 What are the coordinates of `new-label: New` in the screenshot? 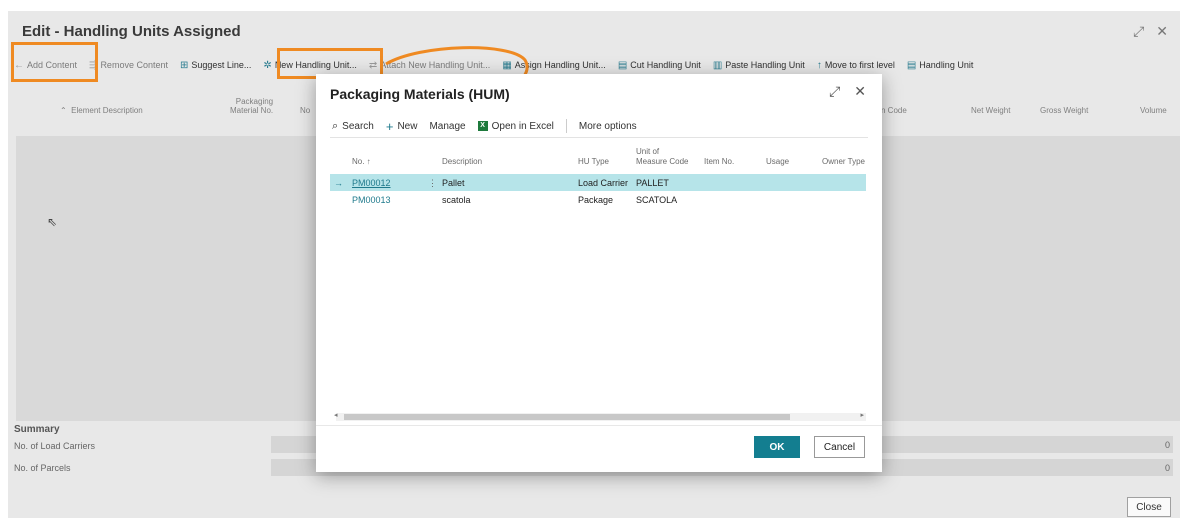 It's located at (407, 126).